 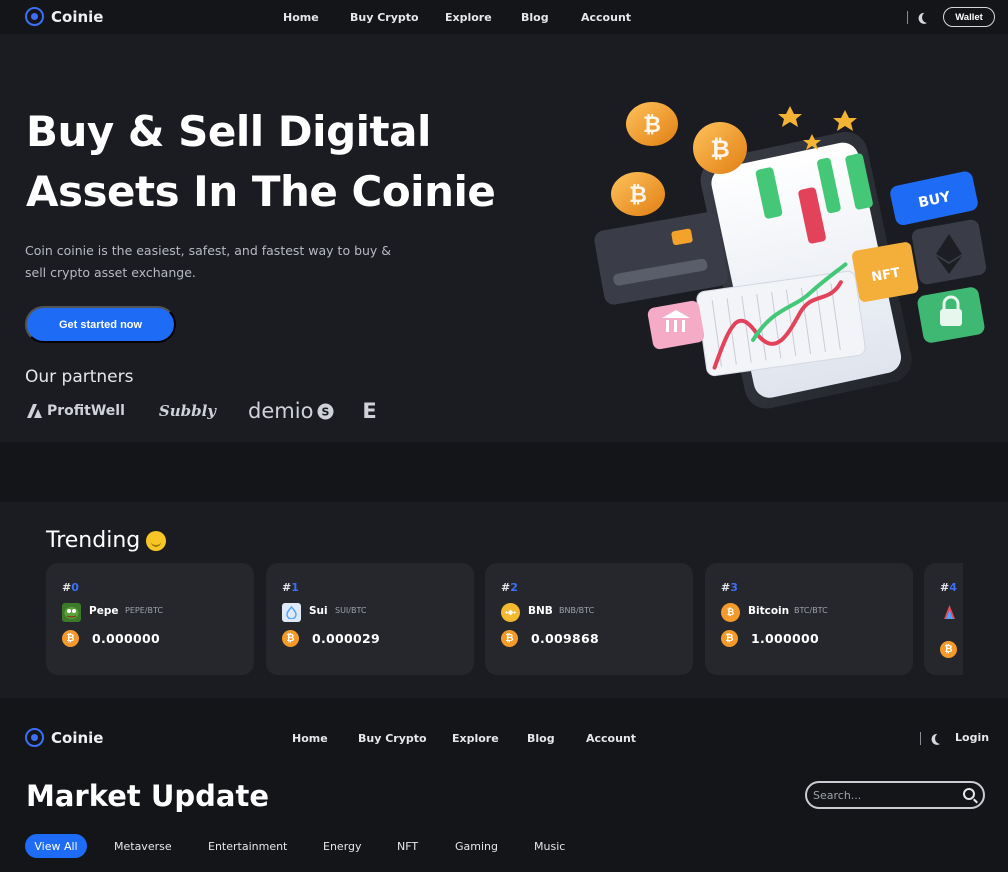 What do you see at coordinates (969, 17) in the screenshot?
I see `wallet-button: Wallet` at bounding box center [969, 17].